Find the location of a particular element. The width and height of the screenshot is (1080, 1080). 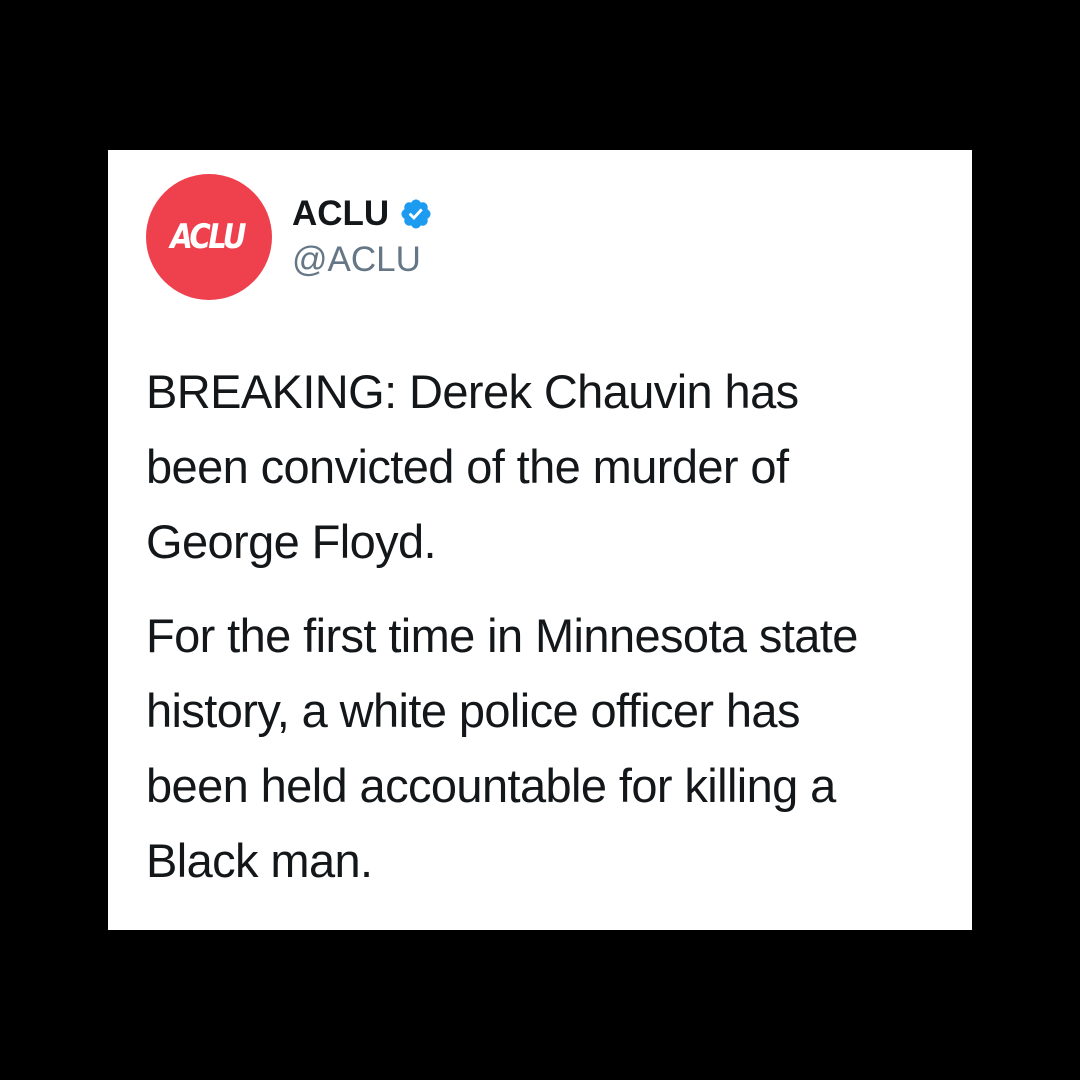

author-handle: @ACLU is located at coordinates (356, 260).